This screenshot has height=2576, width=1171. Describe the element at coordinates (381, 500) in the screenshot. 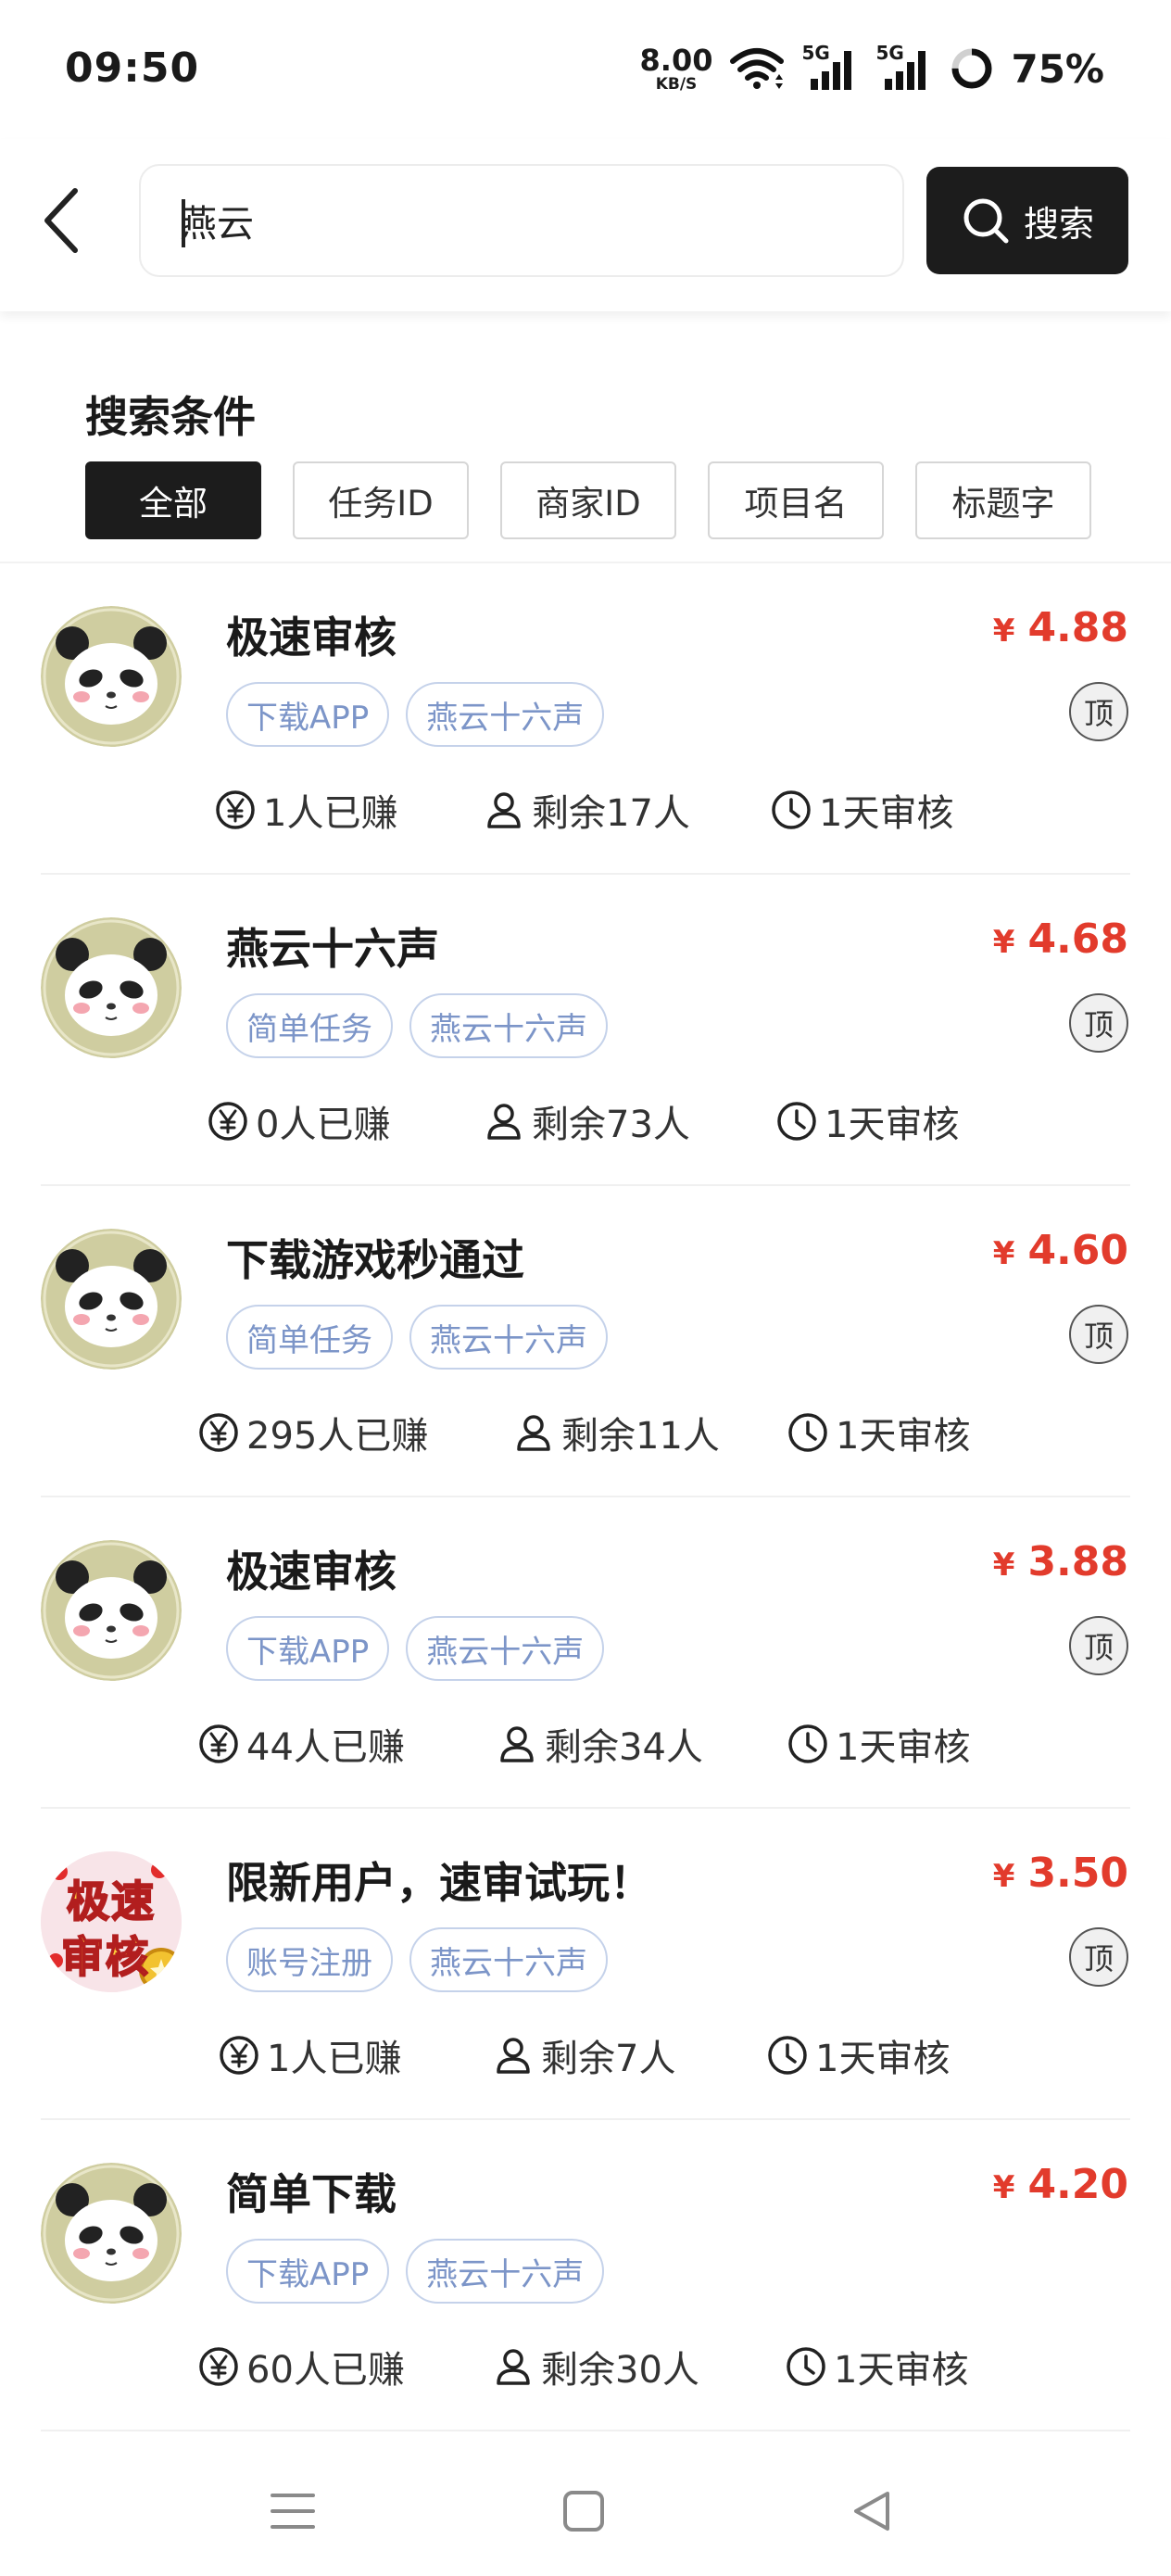

I see `chip-task-id: 任务ID` at that location.